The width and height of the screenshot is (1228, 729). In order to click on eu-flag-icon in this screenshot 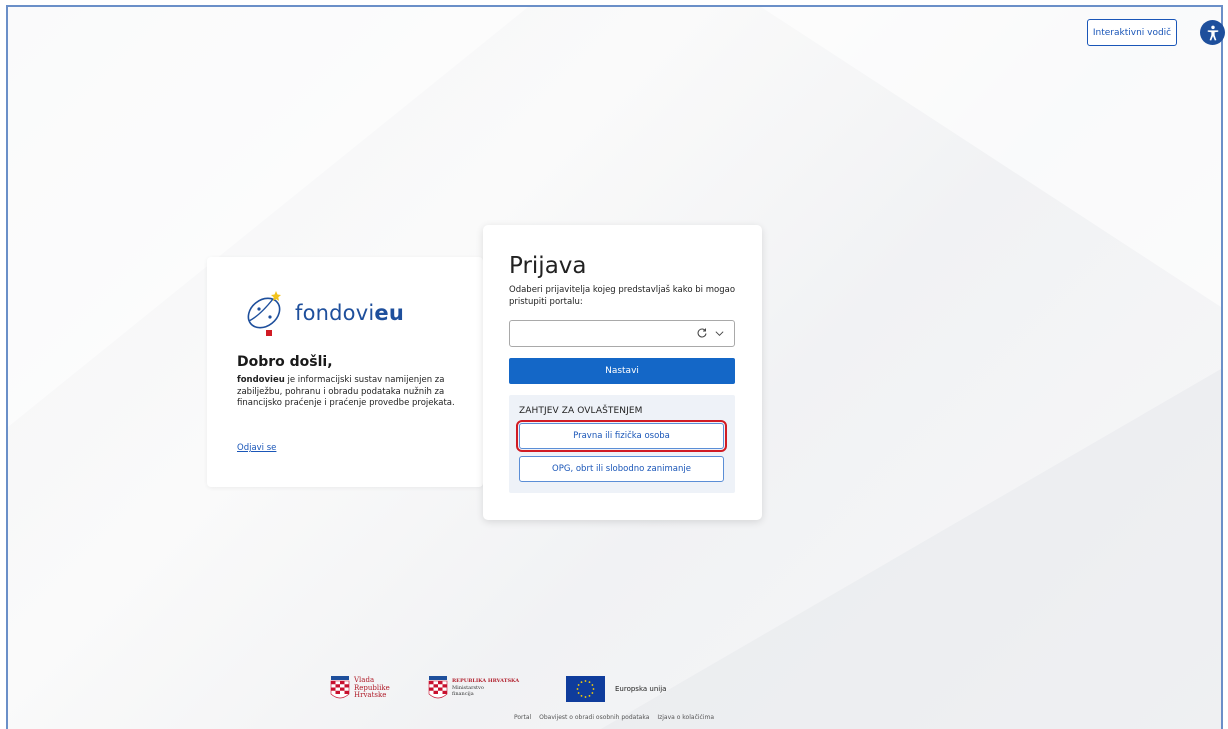, I will do `click(585, 689)`.